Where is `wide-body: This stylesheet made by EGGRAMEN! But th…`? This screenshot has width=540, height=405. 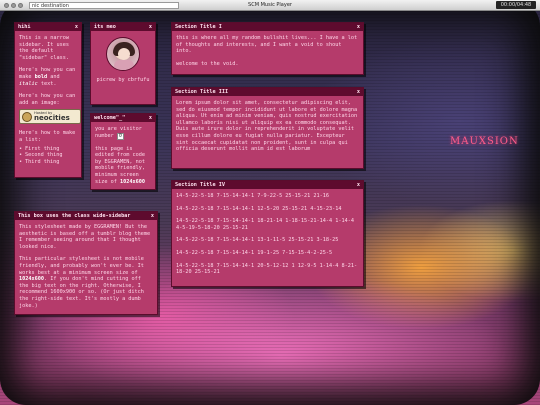 wide-body: This stylesheet made by EGGRAMEN! But th… is located at coordinates (86, 269).